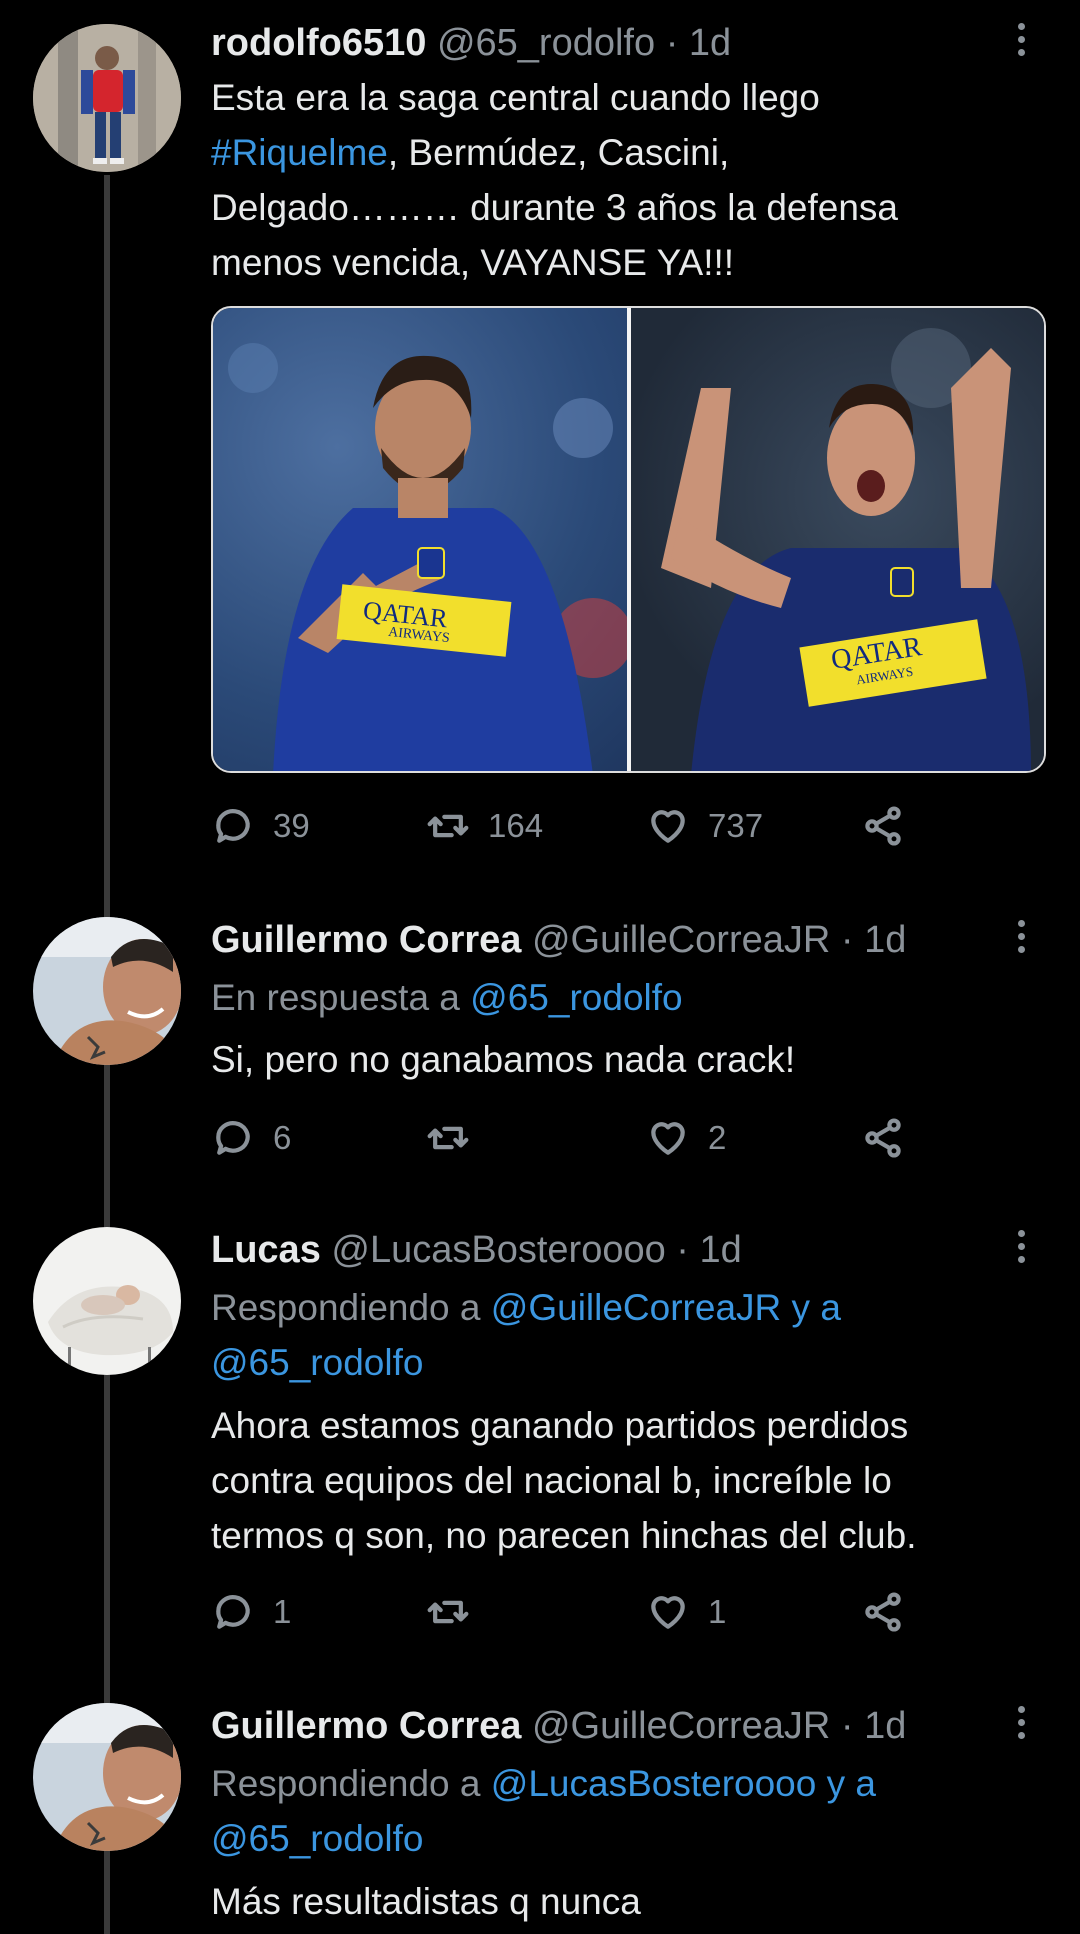 The width and height of the screenshot is (1080, 1934). I want to click on author-name: Lucas, so click(266, 1250).